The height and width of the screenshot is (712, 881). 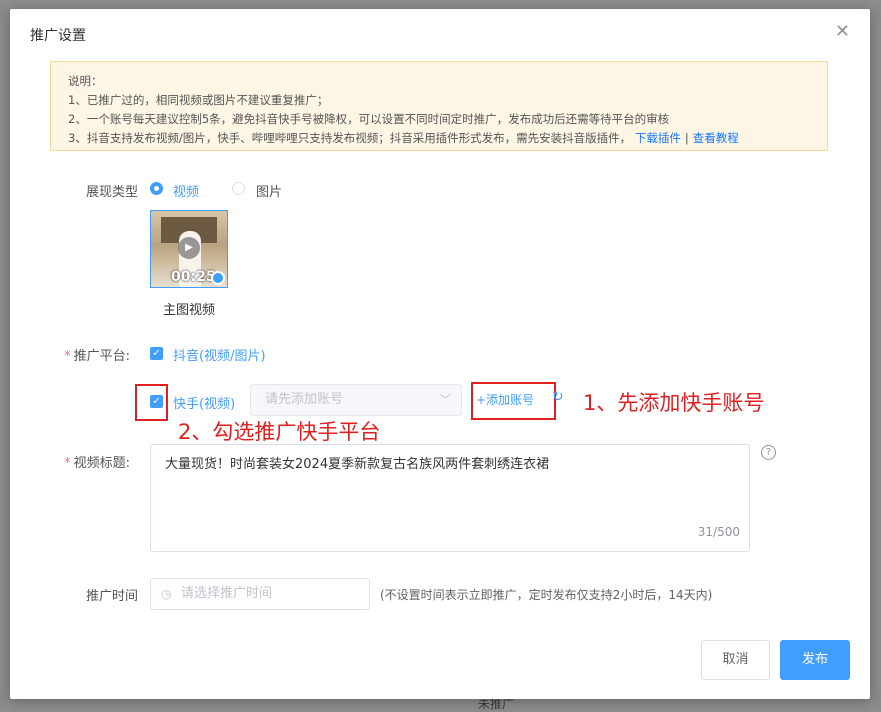 I want to click on promo-time-hint: (不设置时间表示立即推广，定时发布仅支持2小时后，14天内), so click(x=546, y=595).